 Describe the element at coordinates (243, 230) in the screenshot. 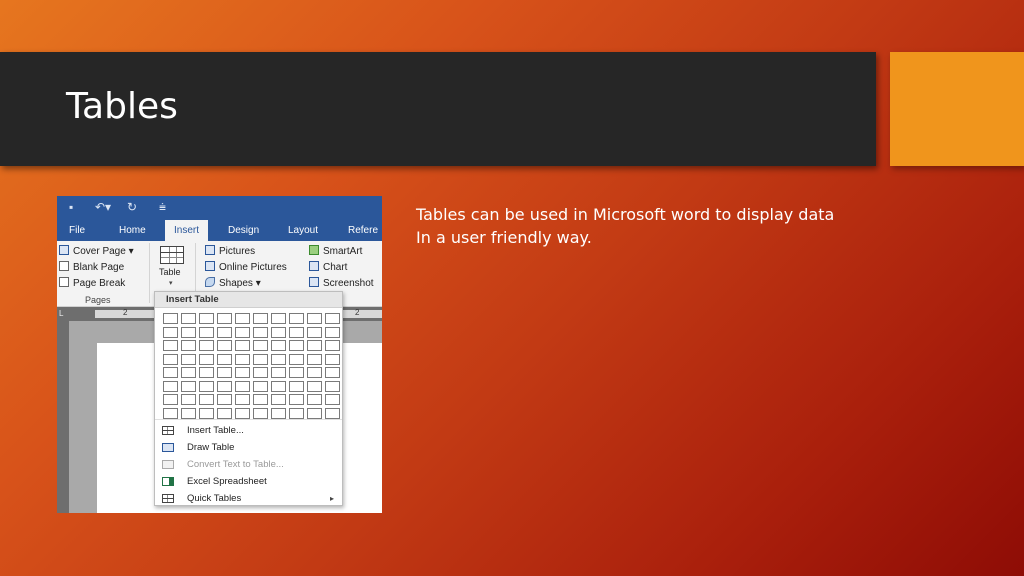

I see `tab-design: Design` at that location.